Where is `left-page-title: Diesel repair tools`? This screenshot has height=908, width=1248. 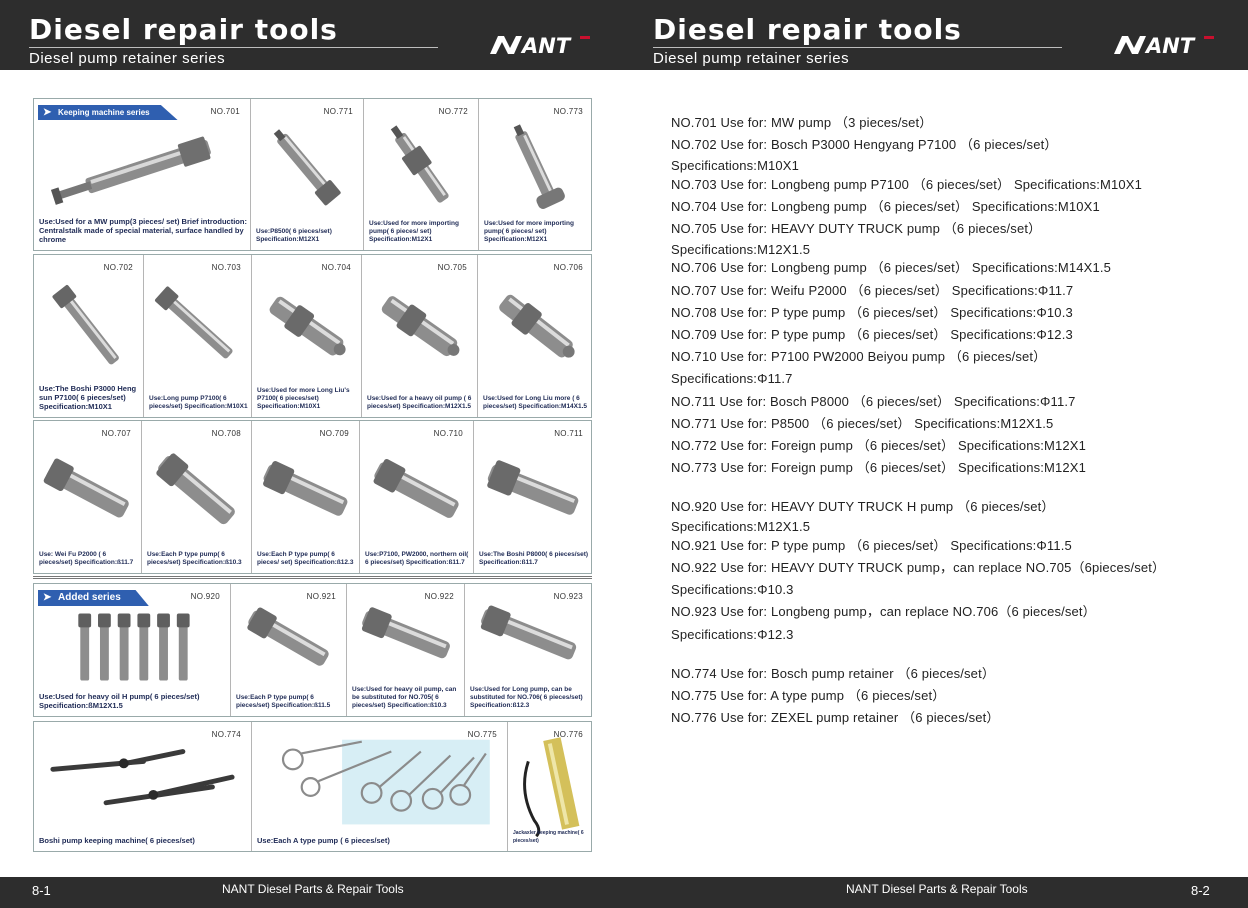
left-page-title: Diesel repair tools is located at coordinates (183, 29).